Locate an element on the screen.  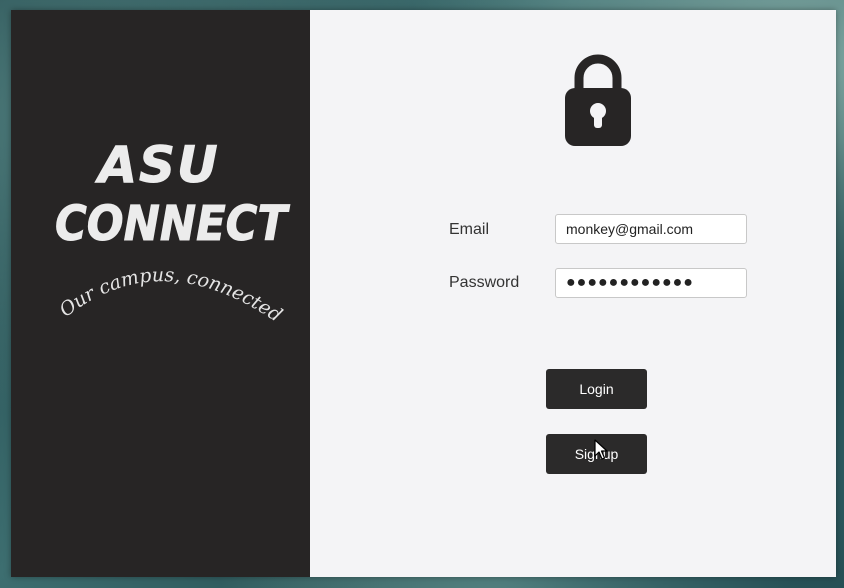
mouse-cursor-icon is located at coordinates (601, 449).